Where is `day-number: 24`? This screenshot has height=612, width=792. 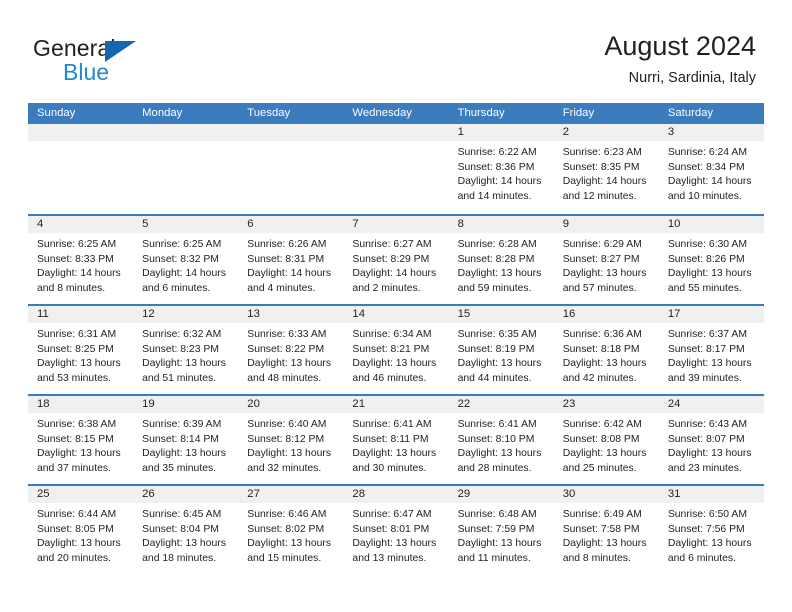 day-number: 24 is located at coordinates (674, 404).